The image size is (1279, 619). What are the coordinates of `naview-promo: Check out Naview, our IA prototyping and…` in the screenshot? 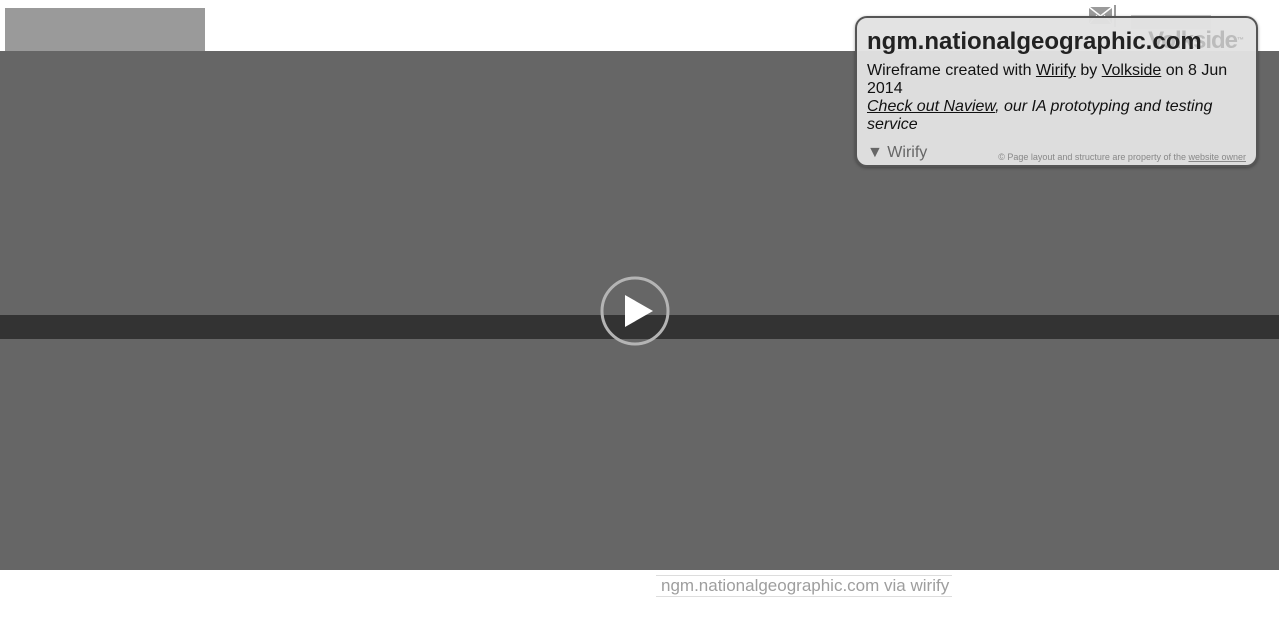 It's located at (1056, 116).